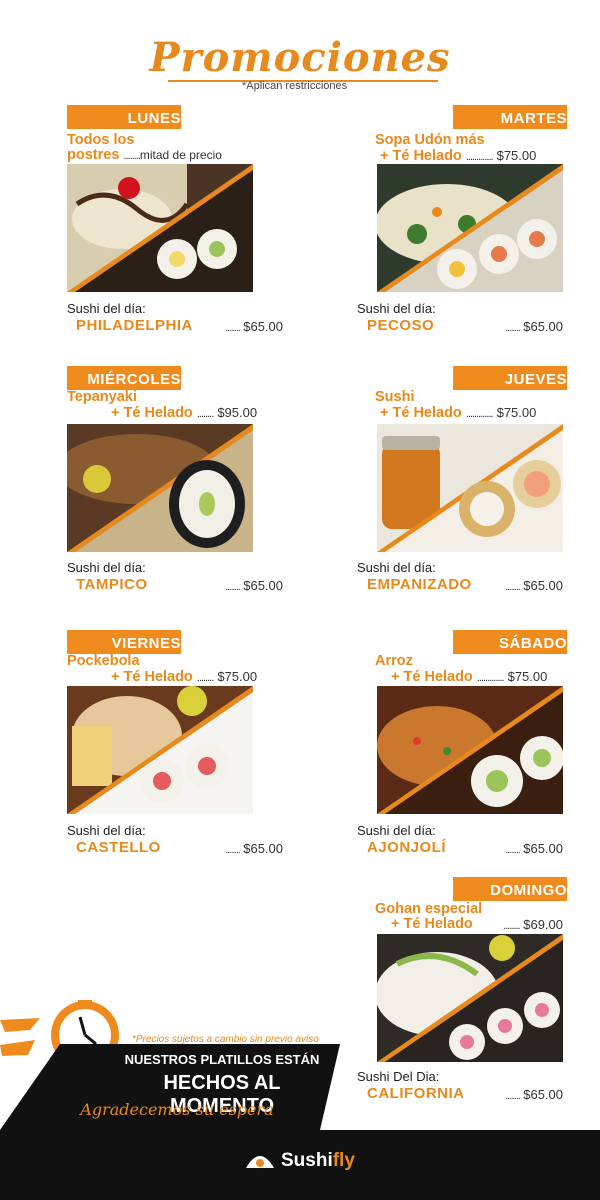 This screenshot has width=600, height=1200. I want to click on promo-line-2: + Té Helado ........ $75.00, so click(182, 677).